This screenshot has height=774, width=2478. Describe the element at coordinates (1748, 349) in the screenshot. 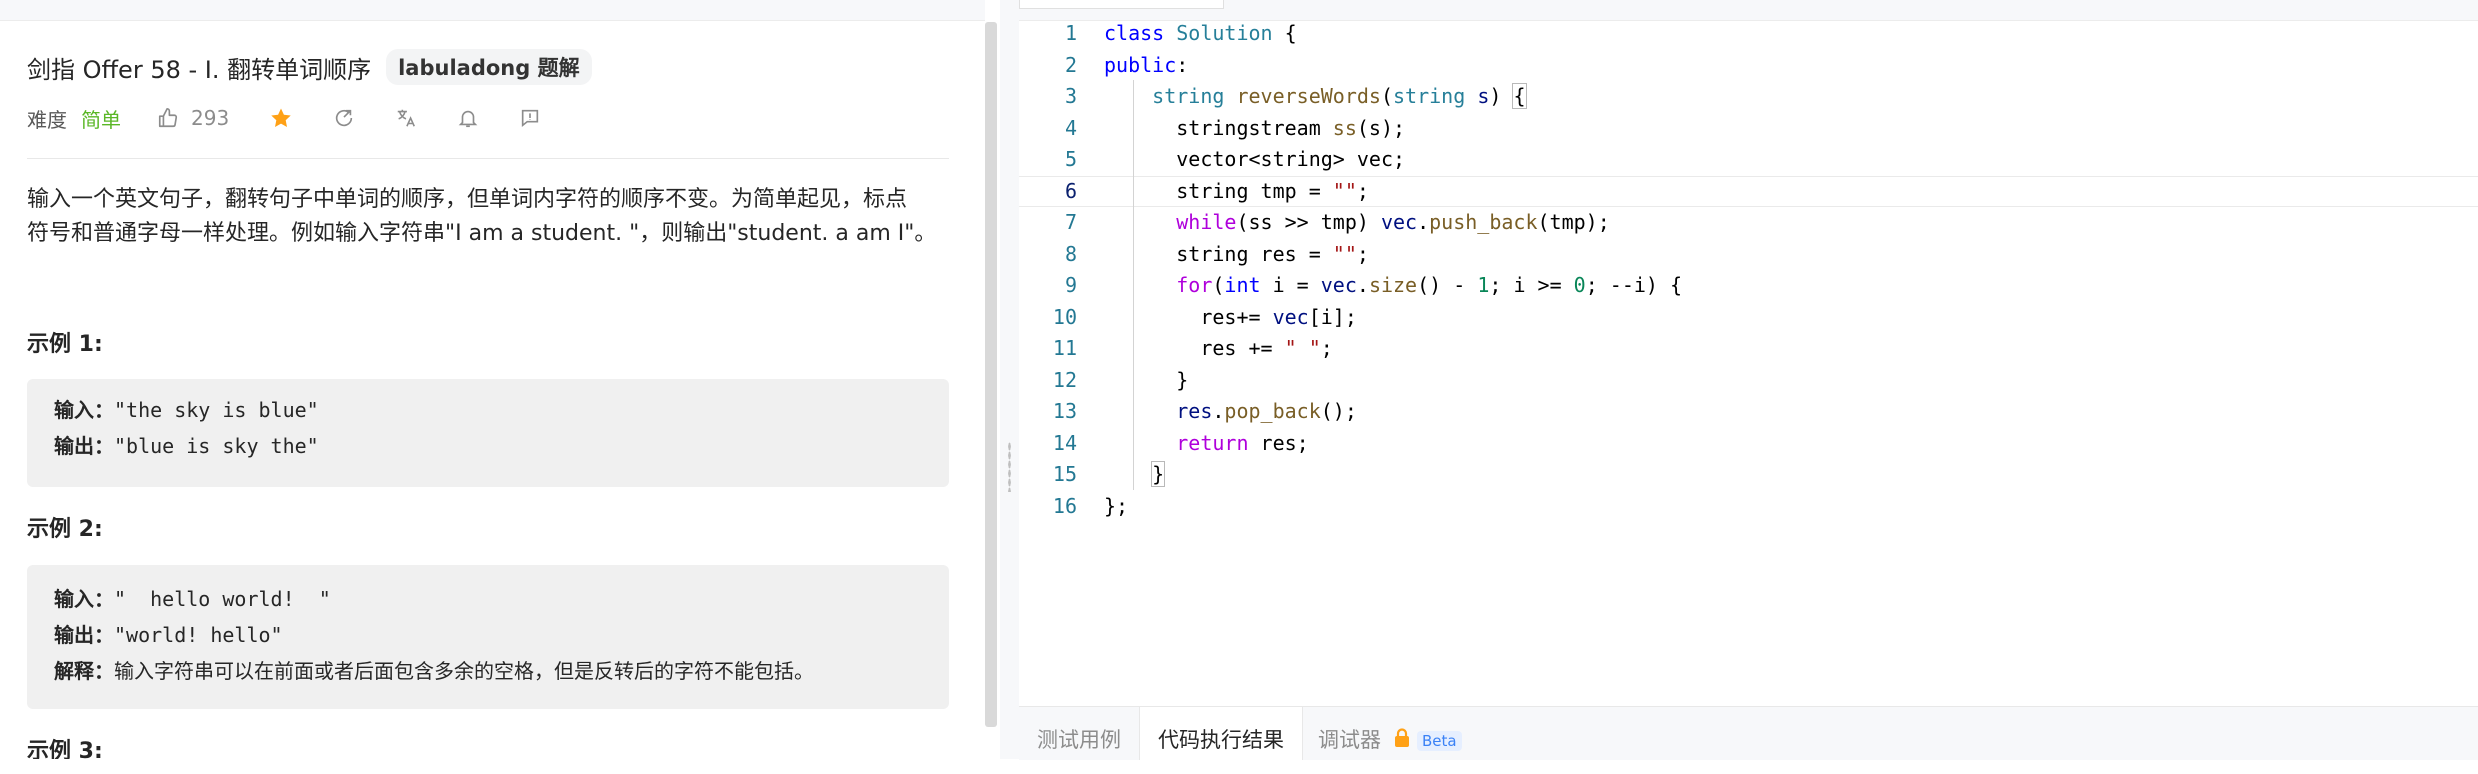

I see `code-line: 11 res += " ";` at that location.